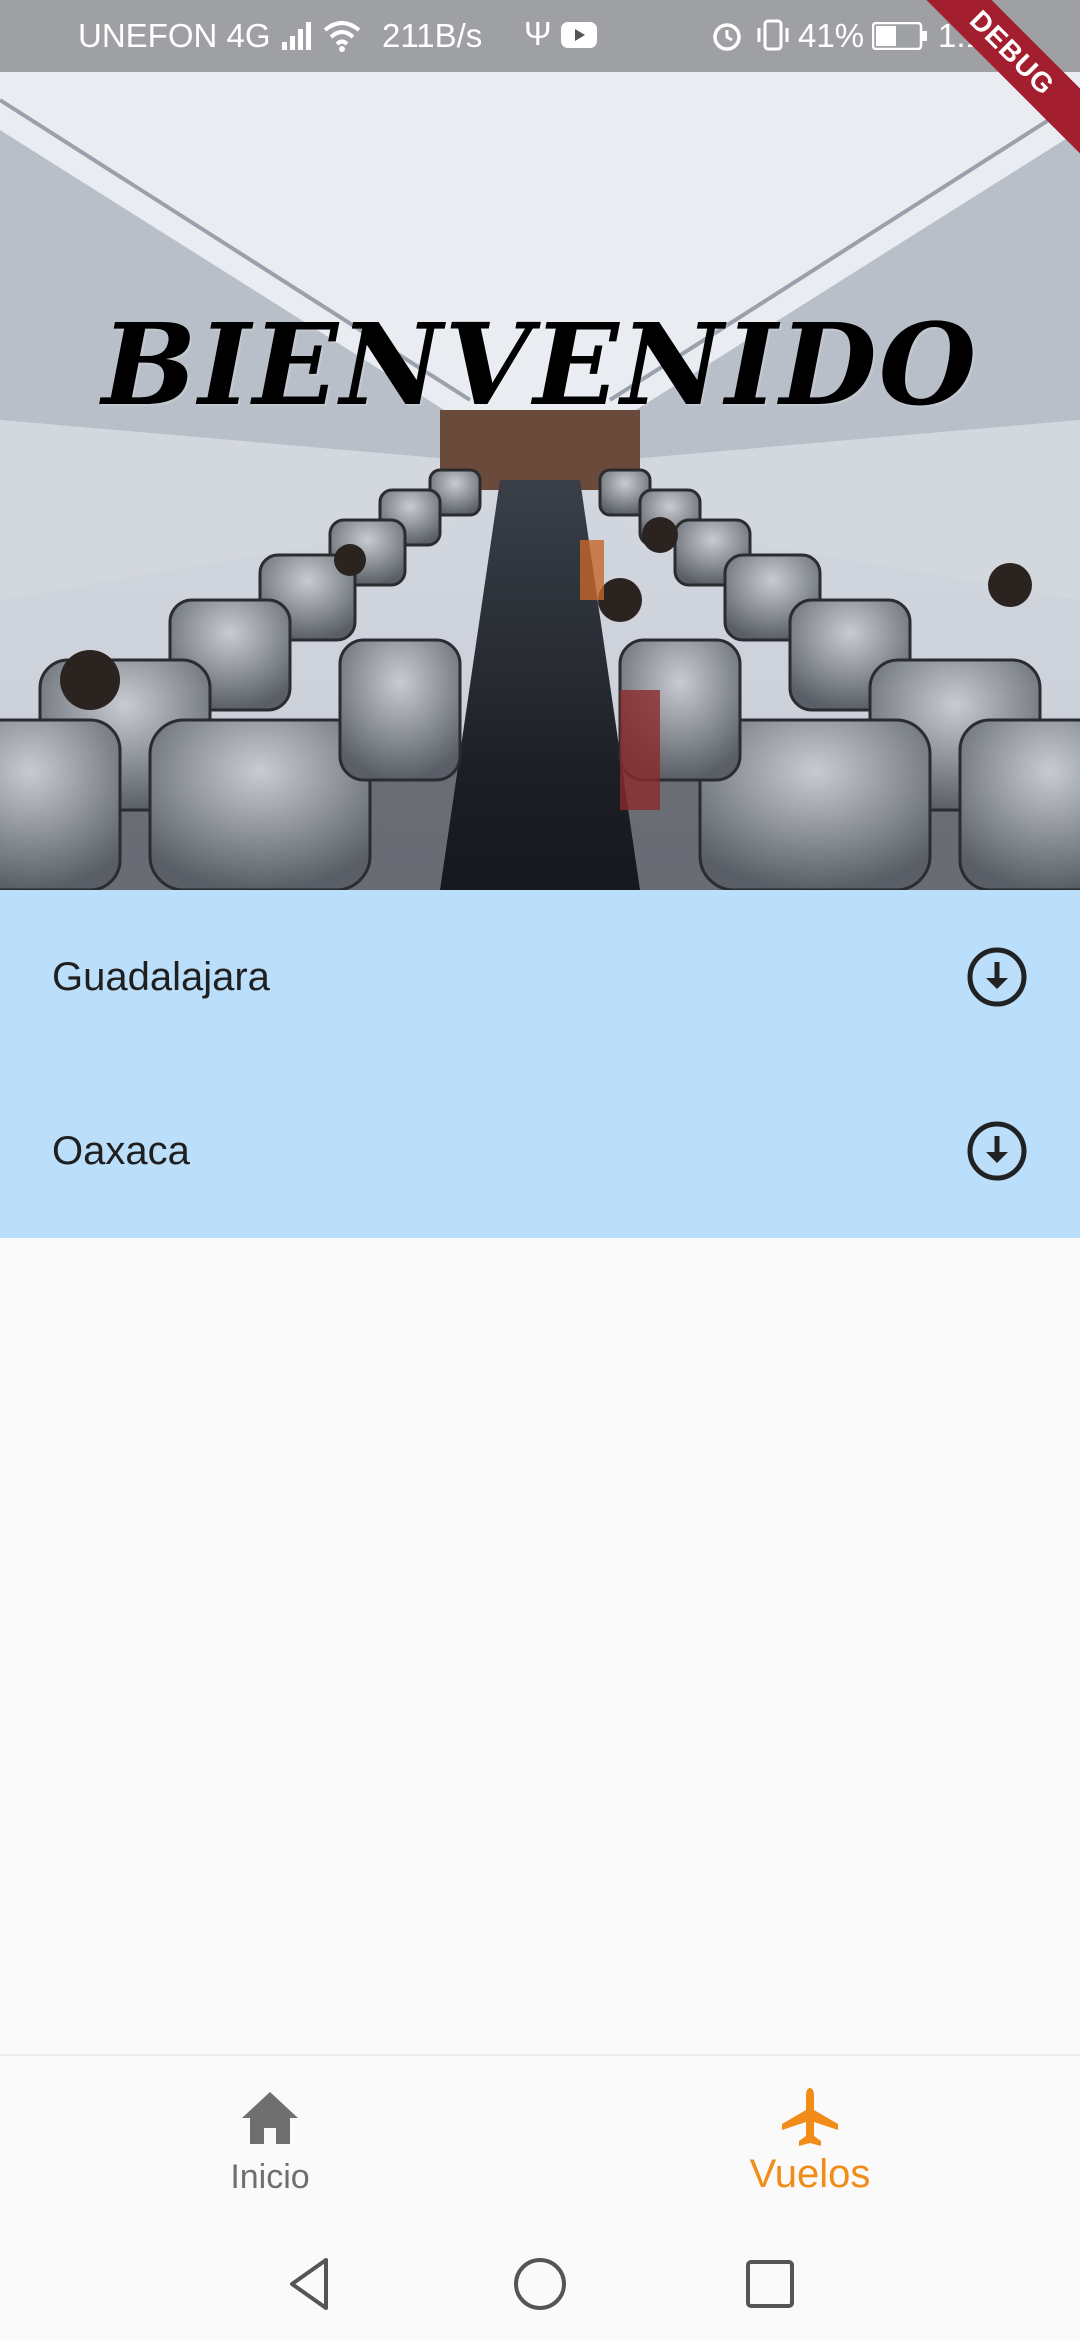 This screenshot has width=1080, height=2340. I want to click on home-icon, so click(270, 2118).